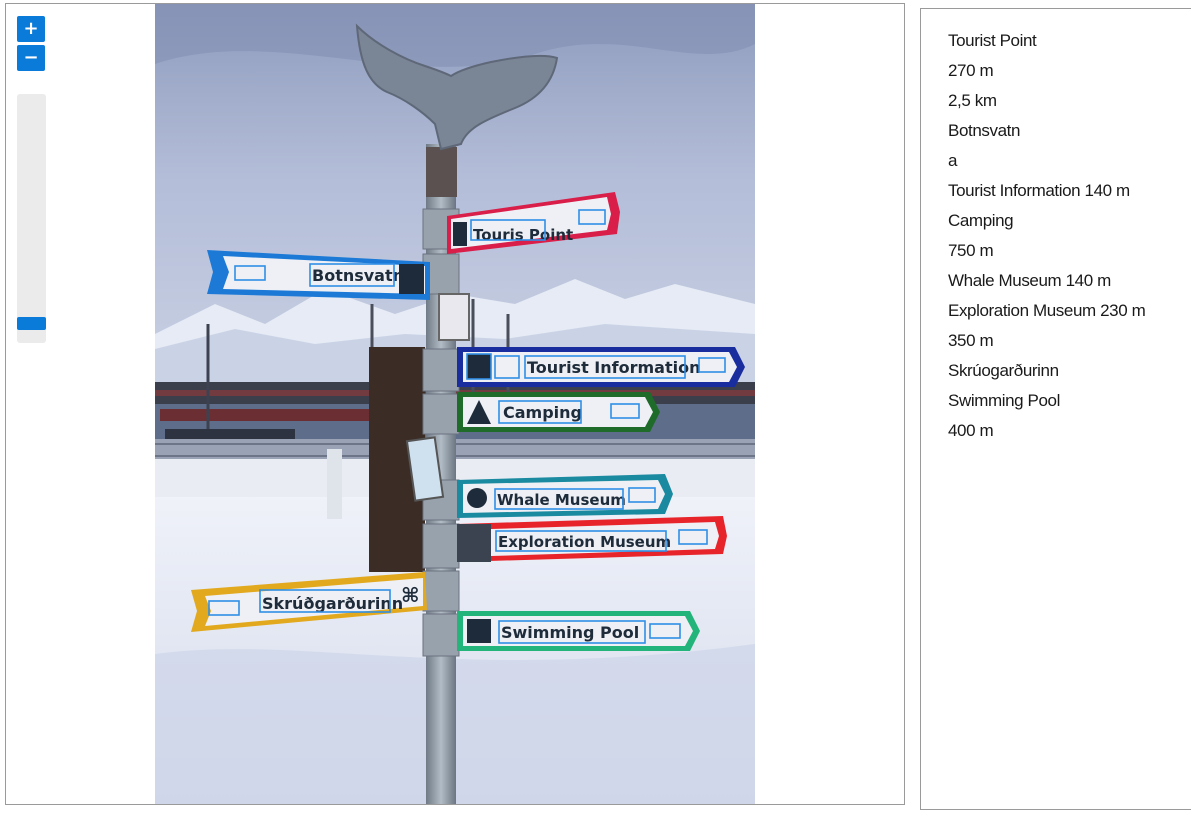  Describe the element at coordinates (523, 235) in the screenshot. I see `sign-tourist-point-label: Touris Point` at that location.